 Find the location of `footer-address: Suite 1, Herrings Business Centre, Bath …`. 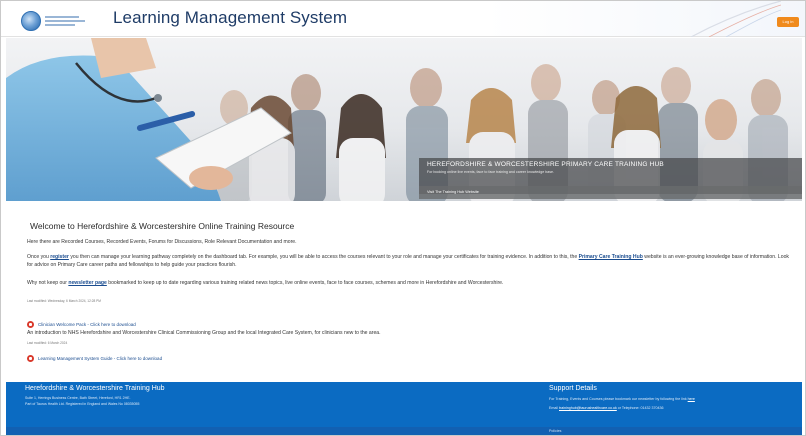

footer-address: Suite 1, Herrings Business Centre, Bath … is located at coordinates (78, 398).